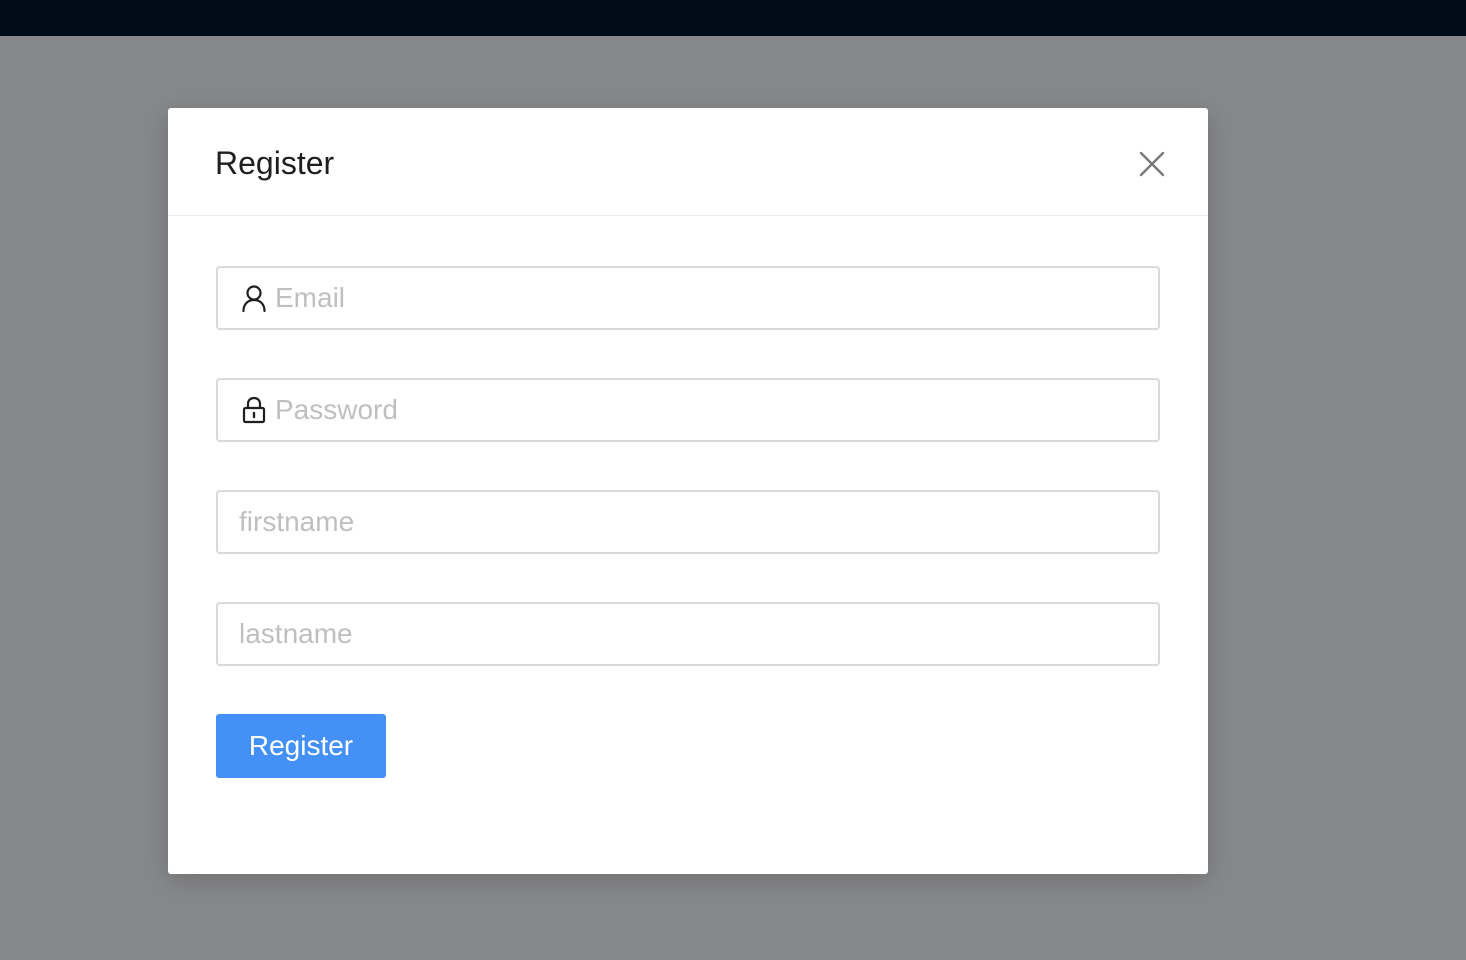 The image size is (1466, 960). I want to click on lock-icon, so click(254, 410).